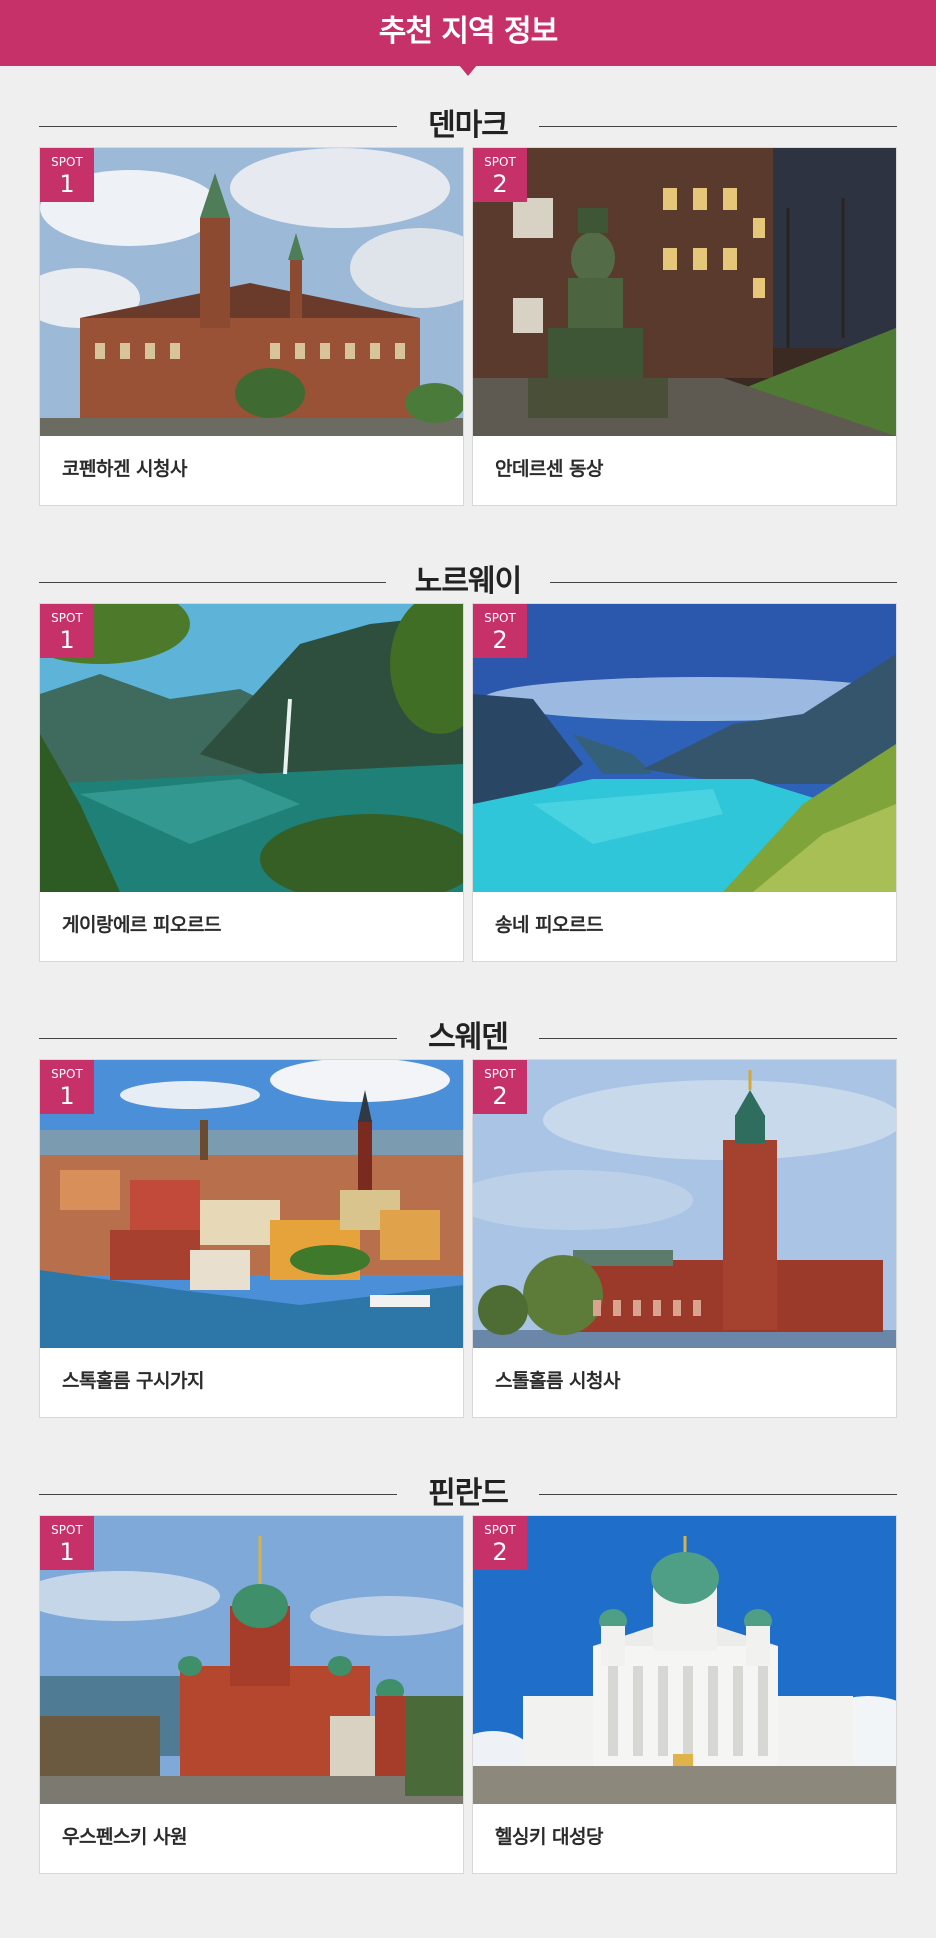 The width and height of the screenshot is (936, 1938). I want to click on spot-name: 안데르센 동상, so click(549, 469).